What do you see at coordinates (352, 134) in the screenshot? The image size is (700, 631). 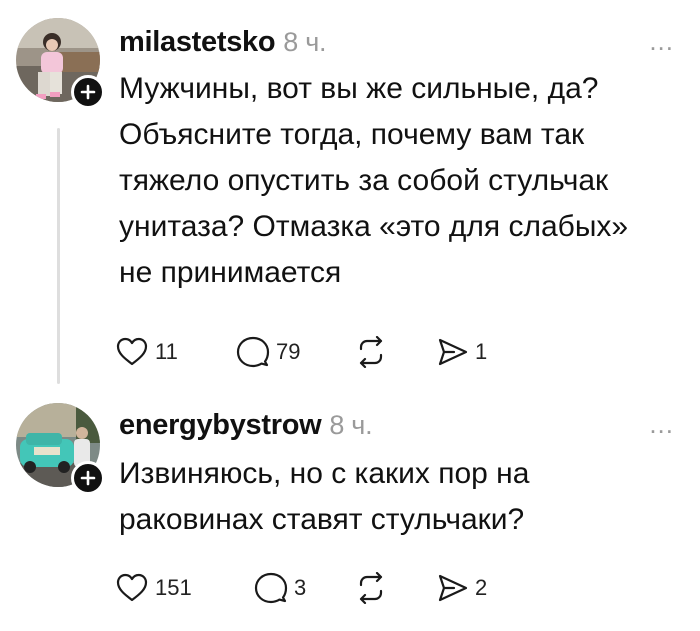 I see `post-text-line: Объясните тогда, почему вам так` at bounding box center [352, 134].